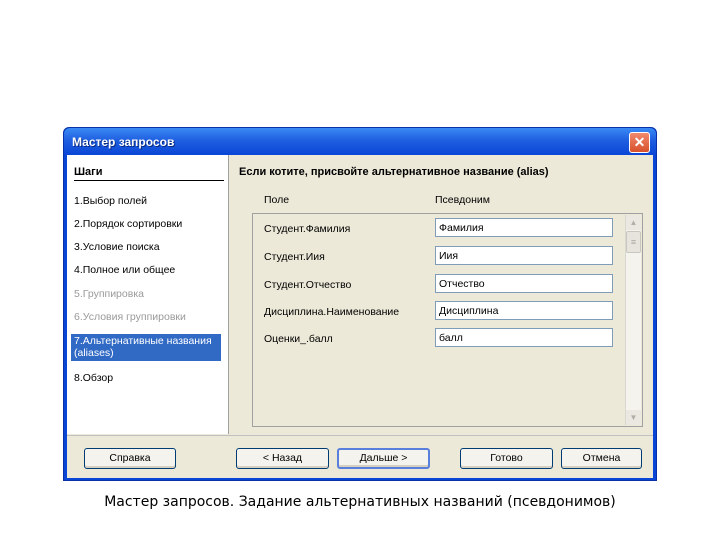 This screenshot has width=720, height=540. What do you see at coordinates (524, 283) in the screenshot?
I see `alias-input-patronymic` at bounding box center [524, 283].